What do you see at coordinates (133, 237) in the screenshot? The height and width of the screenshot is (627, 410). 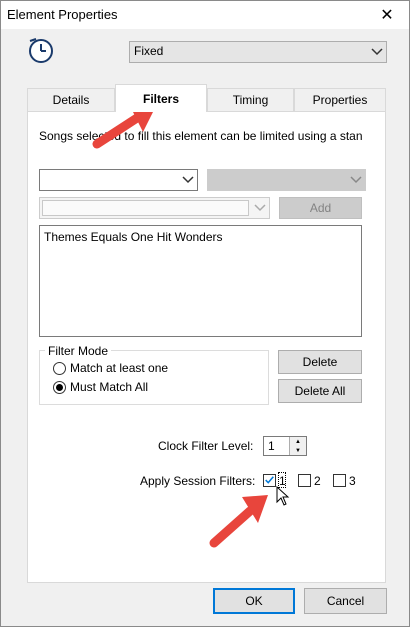 I see `list-item: Themes Equals One Hit Wonders` at bounding box center [133, 237].